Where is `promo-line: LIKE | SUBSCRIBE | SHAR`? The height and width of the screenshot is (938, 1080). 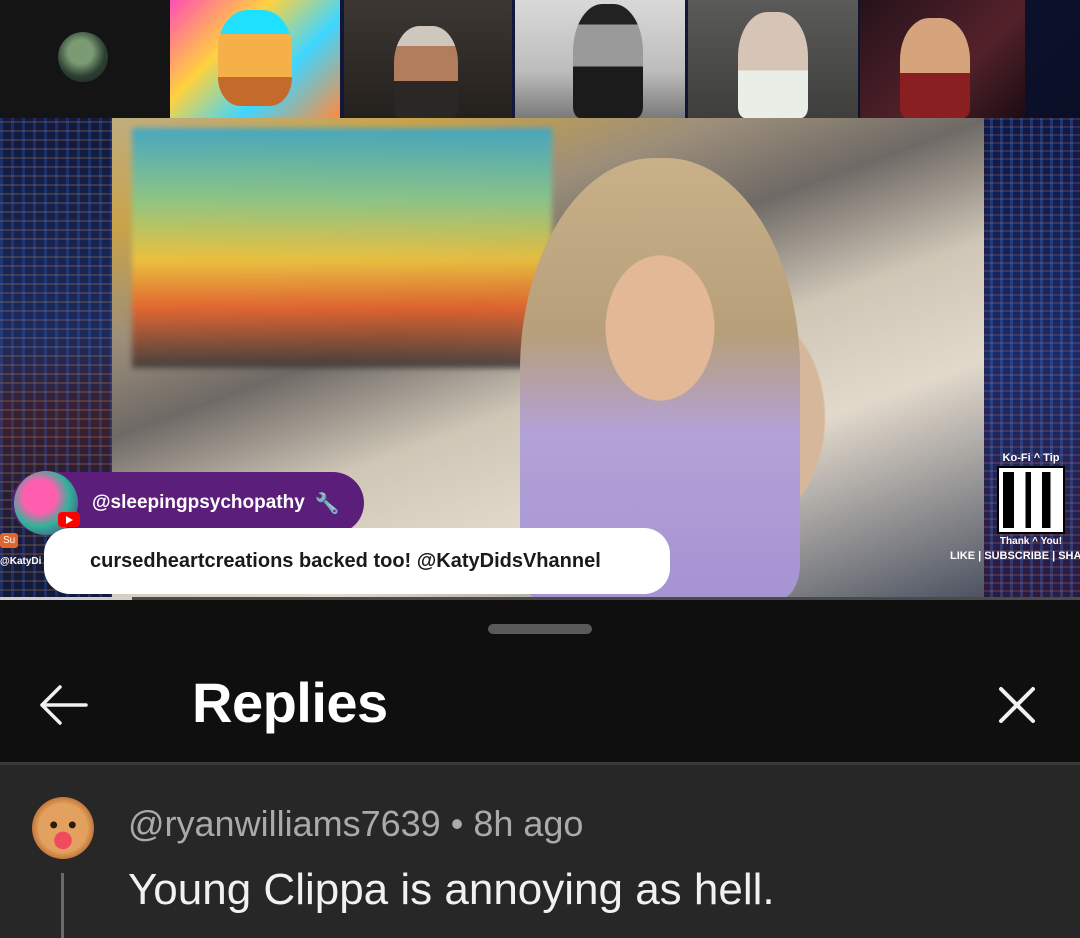 promo-line: LIKE | SUBSCRIBE | SHAR is located at coordinates (1015, 556).